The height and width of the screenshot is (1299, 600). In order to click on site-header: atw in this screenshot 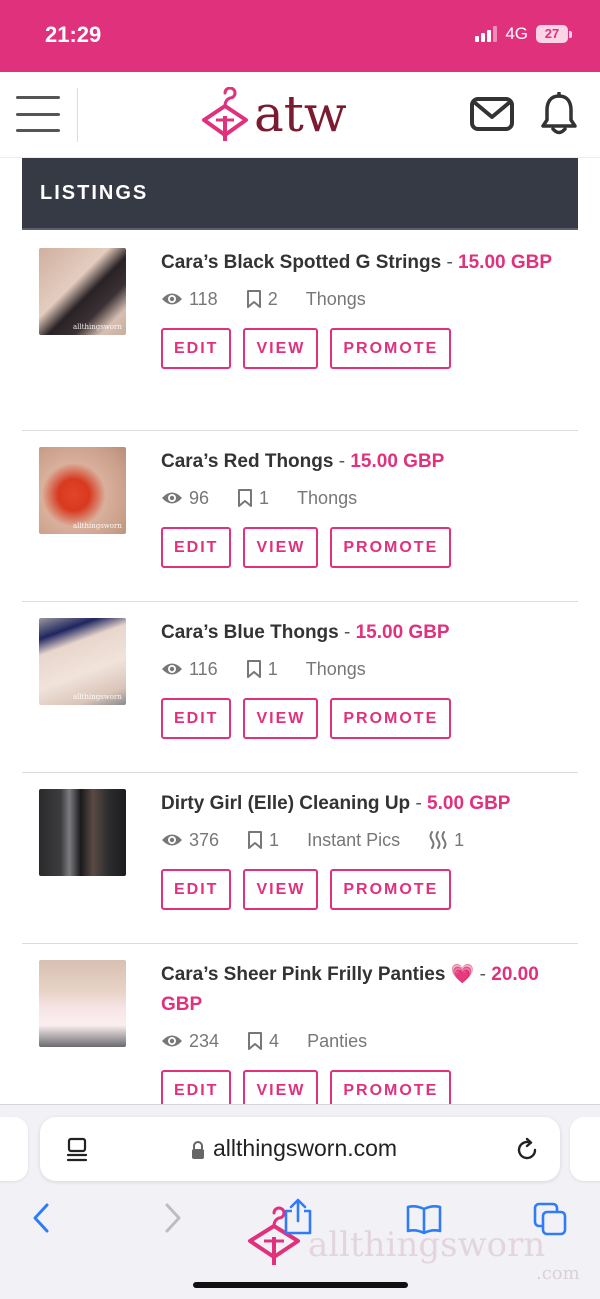, I will do `click(300, 115)`.